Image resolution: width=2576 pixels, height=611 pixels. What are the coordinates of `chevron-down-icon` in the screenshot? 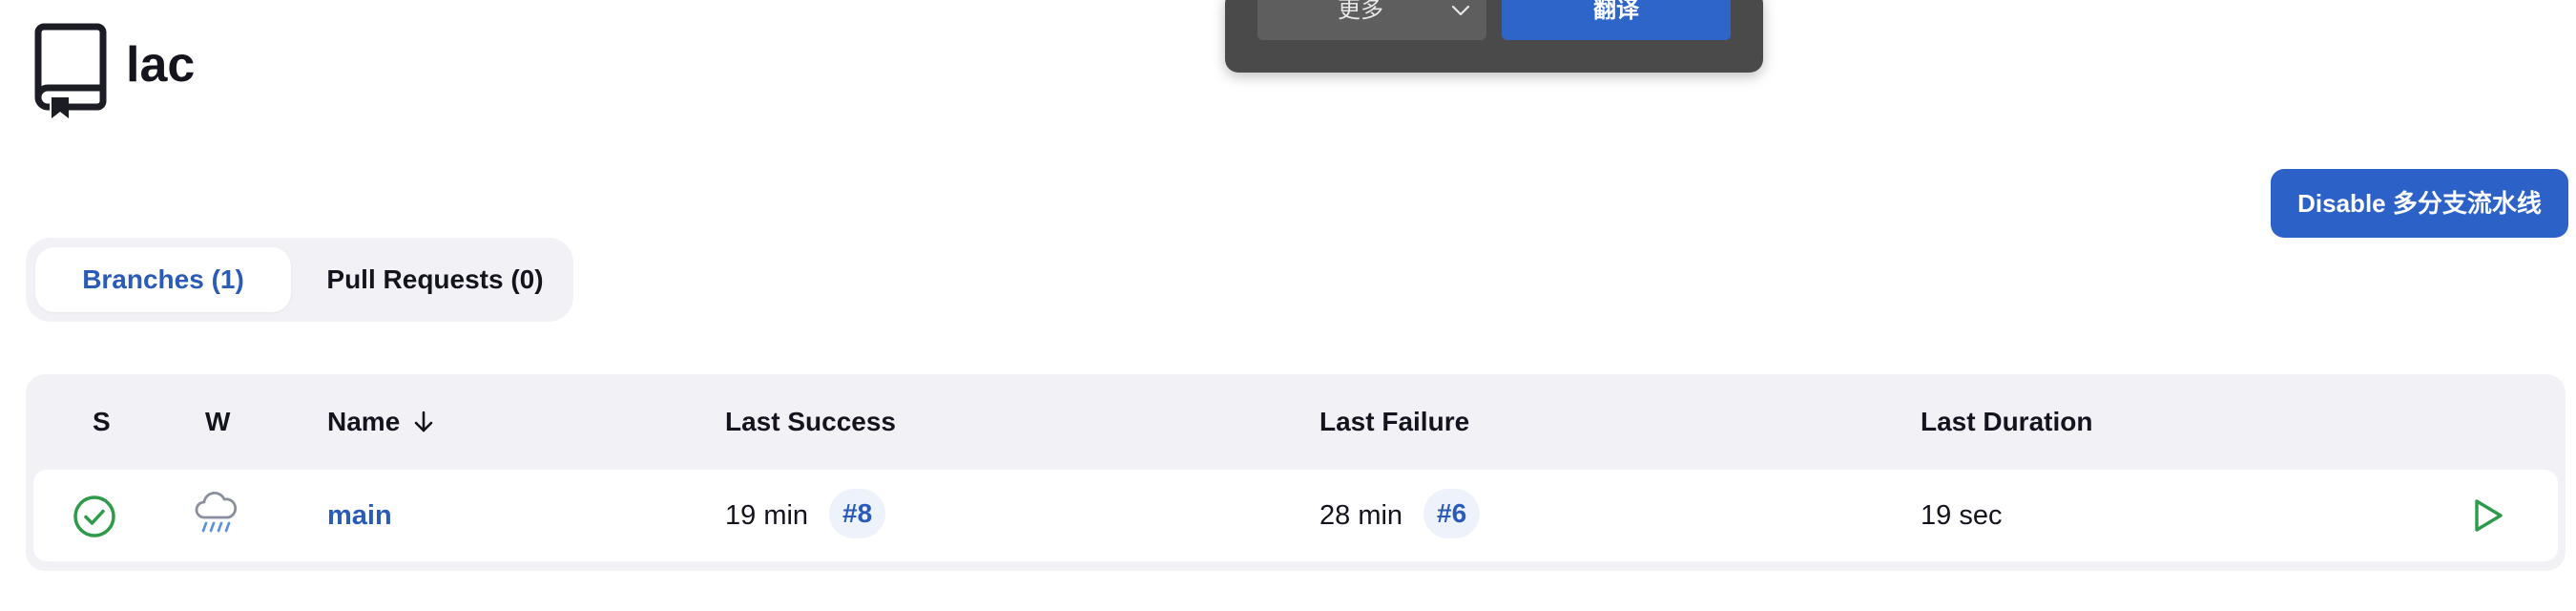 It's located at (1460, 11).